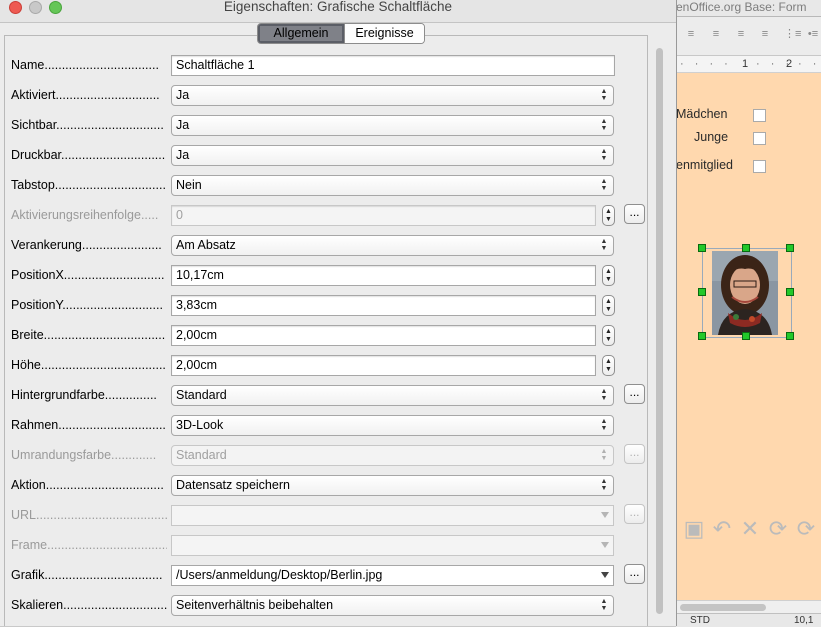 The image size is (821, 627). Describe the element at coordinates (702, 248) in the screenshot. I see `selection-handle-tl` at that location.